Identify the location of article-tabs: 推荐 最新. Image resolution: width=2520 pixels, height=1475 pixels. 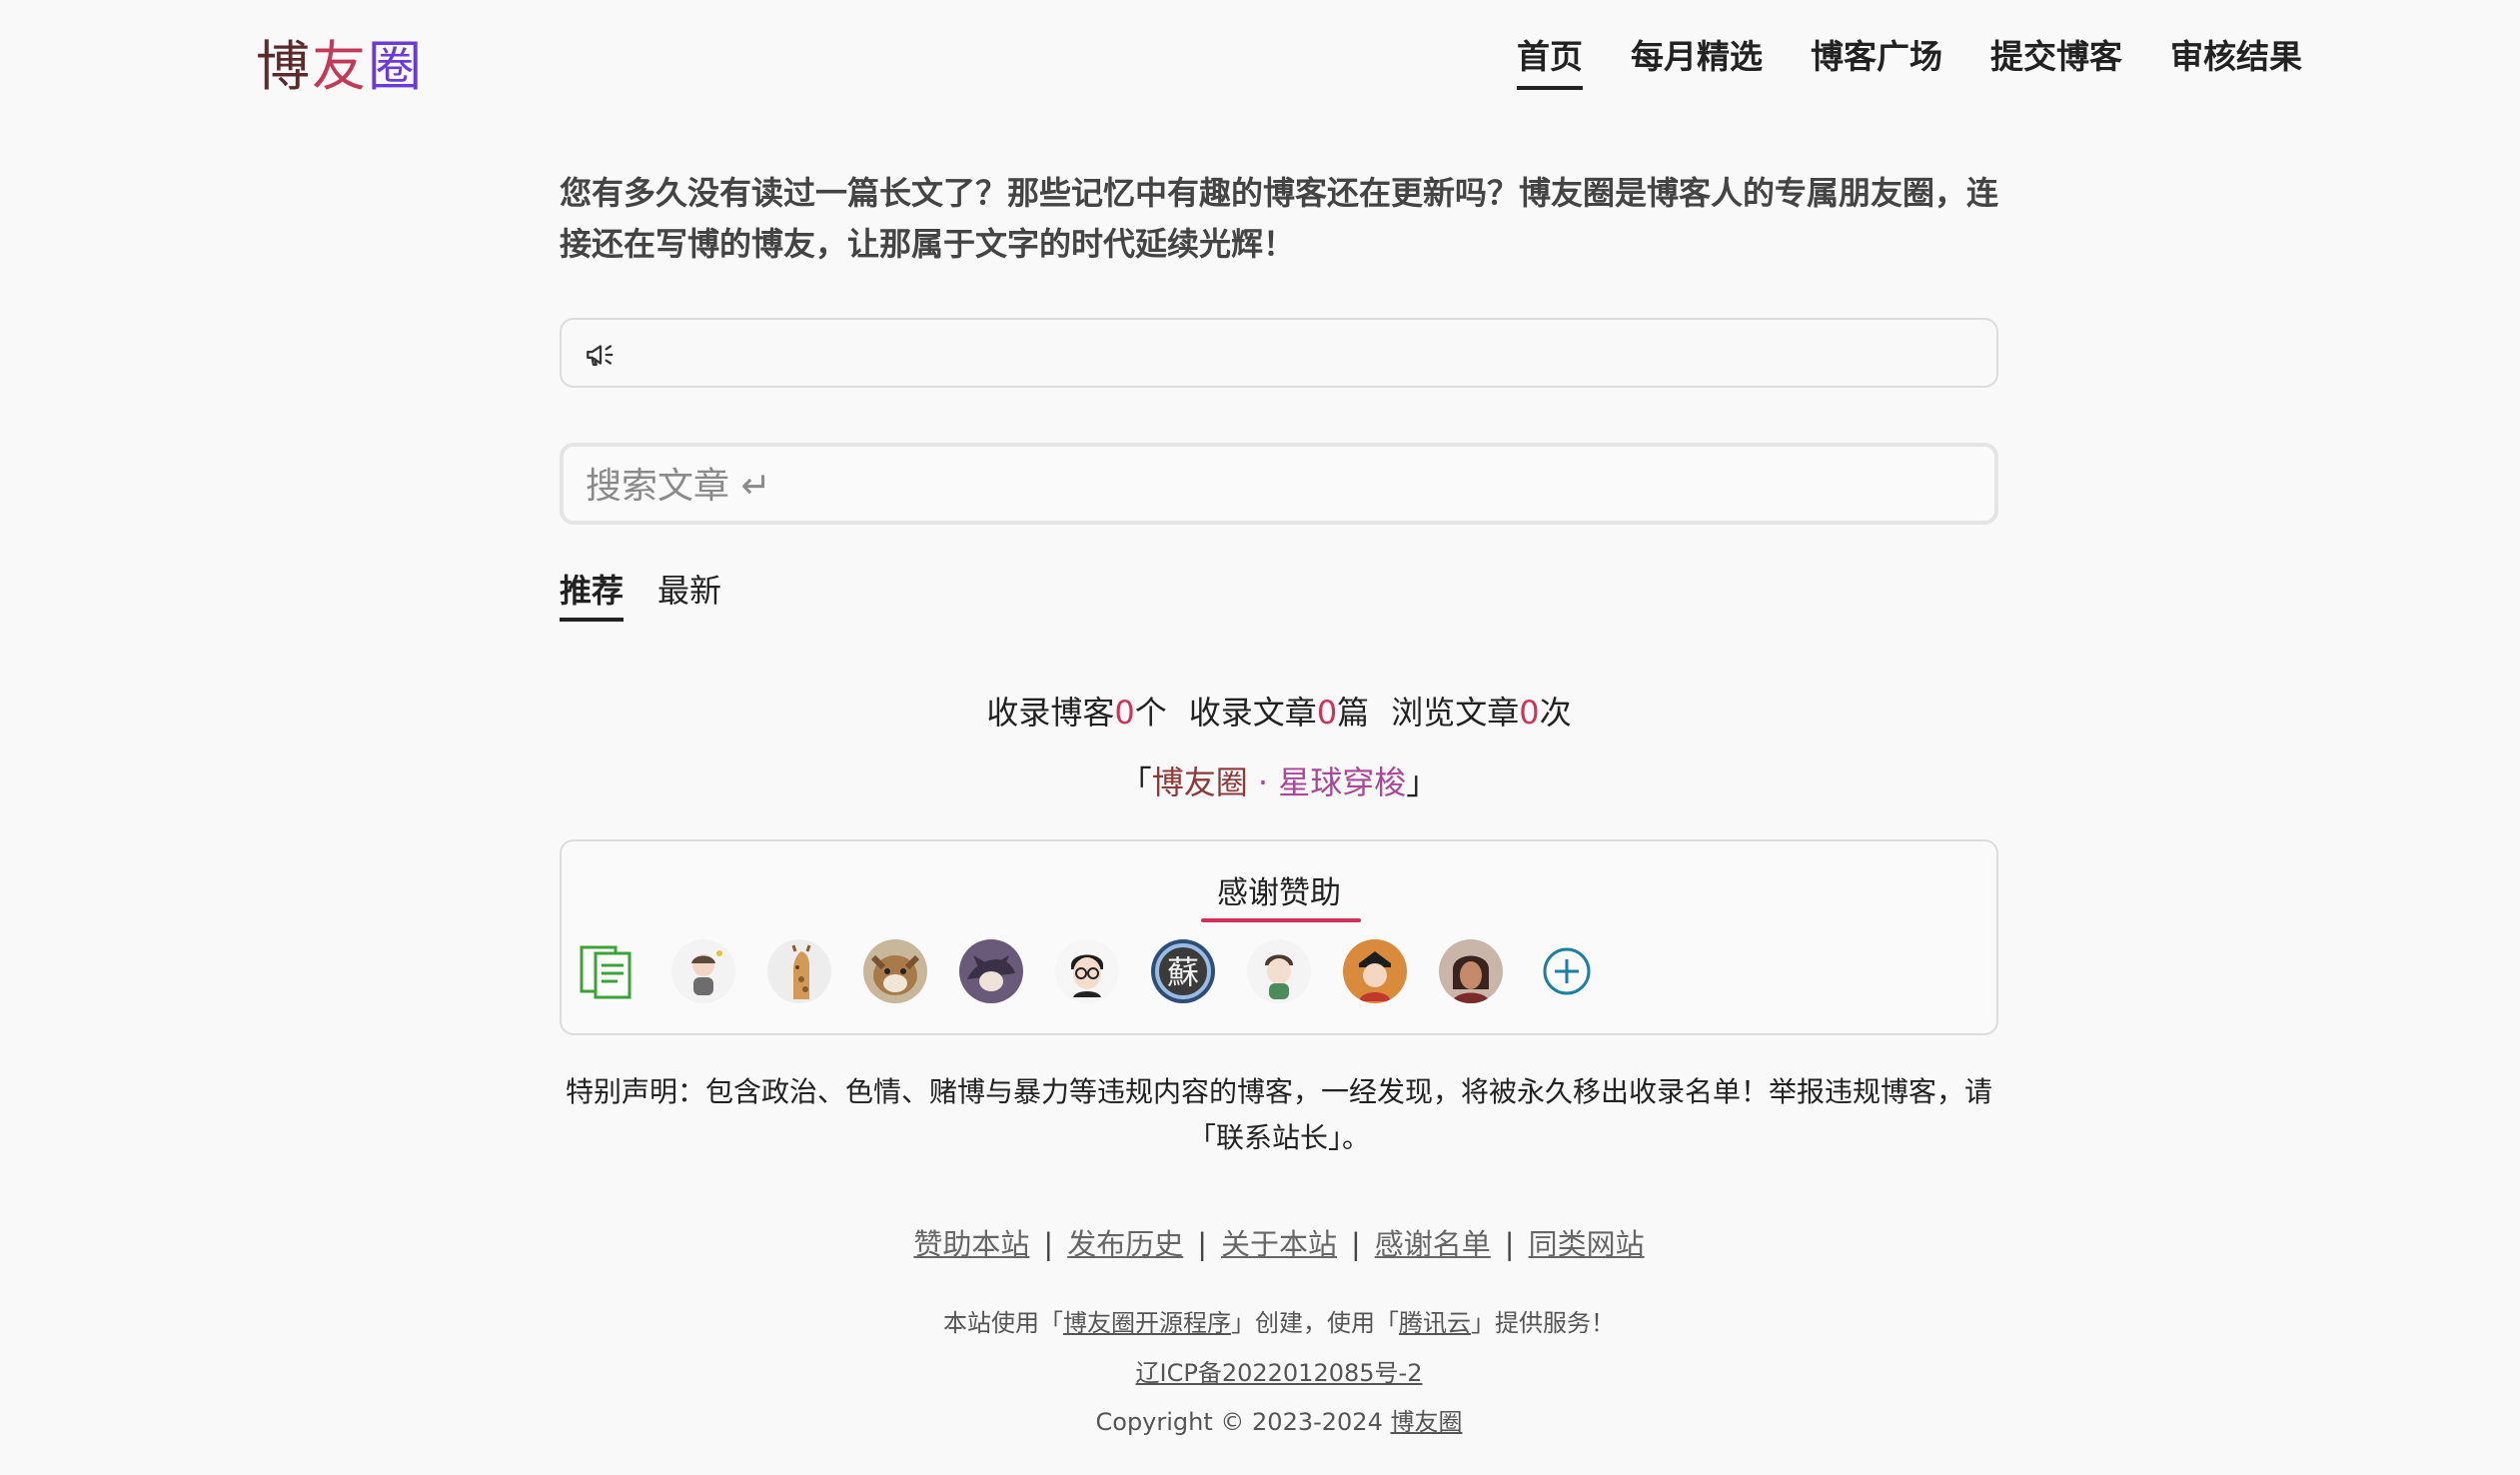
(1279, 594).